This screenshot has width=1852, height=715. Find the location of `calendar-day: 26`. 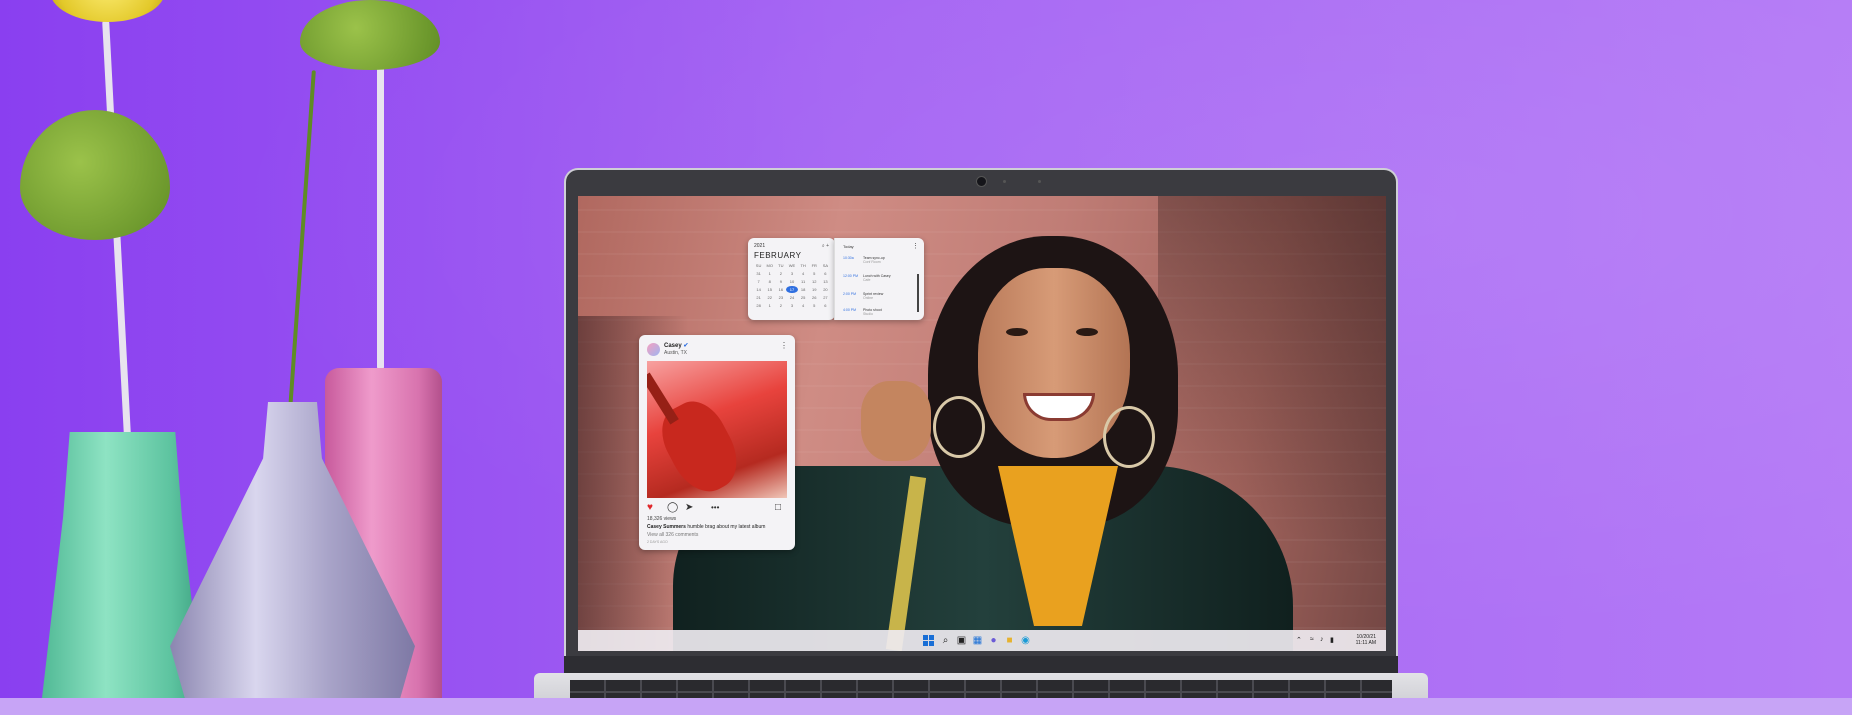

calendar-day: 26 is located at coordinates (814, 297).